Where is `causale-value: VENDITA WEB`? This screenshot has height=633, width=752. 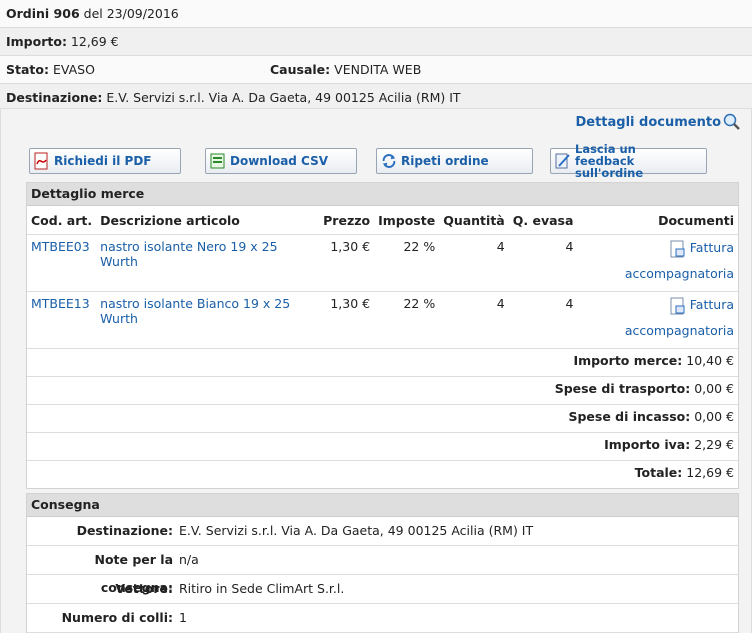
causale-value: VENDITA WEB is located at coordinates (378, 69).